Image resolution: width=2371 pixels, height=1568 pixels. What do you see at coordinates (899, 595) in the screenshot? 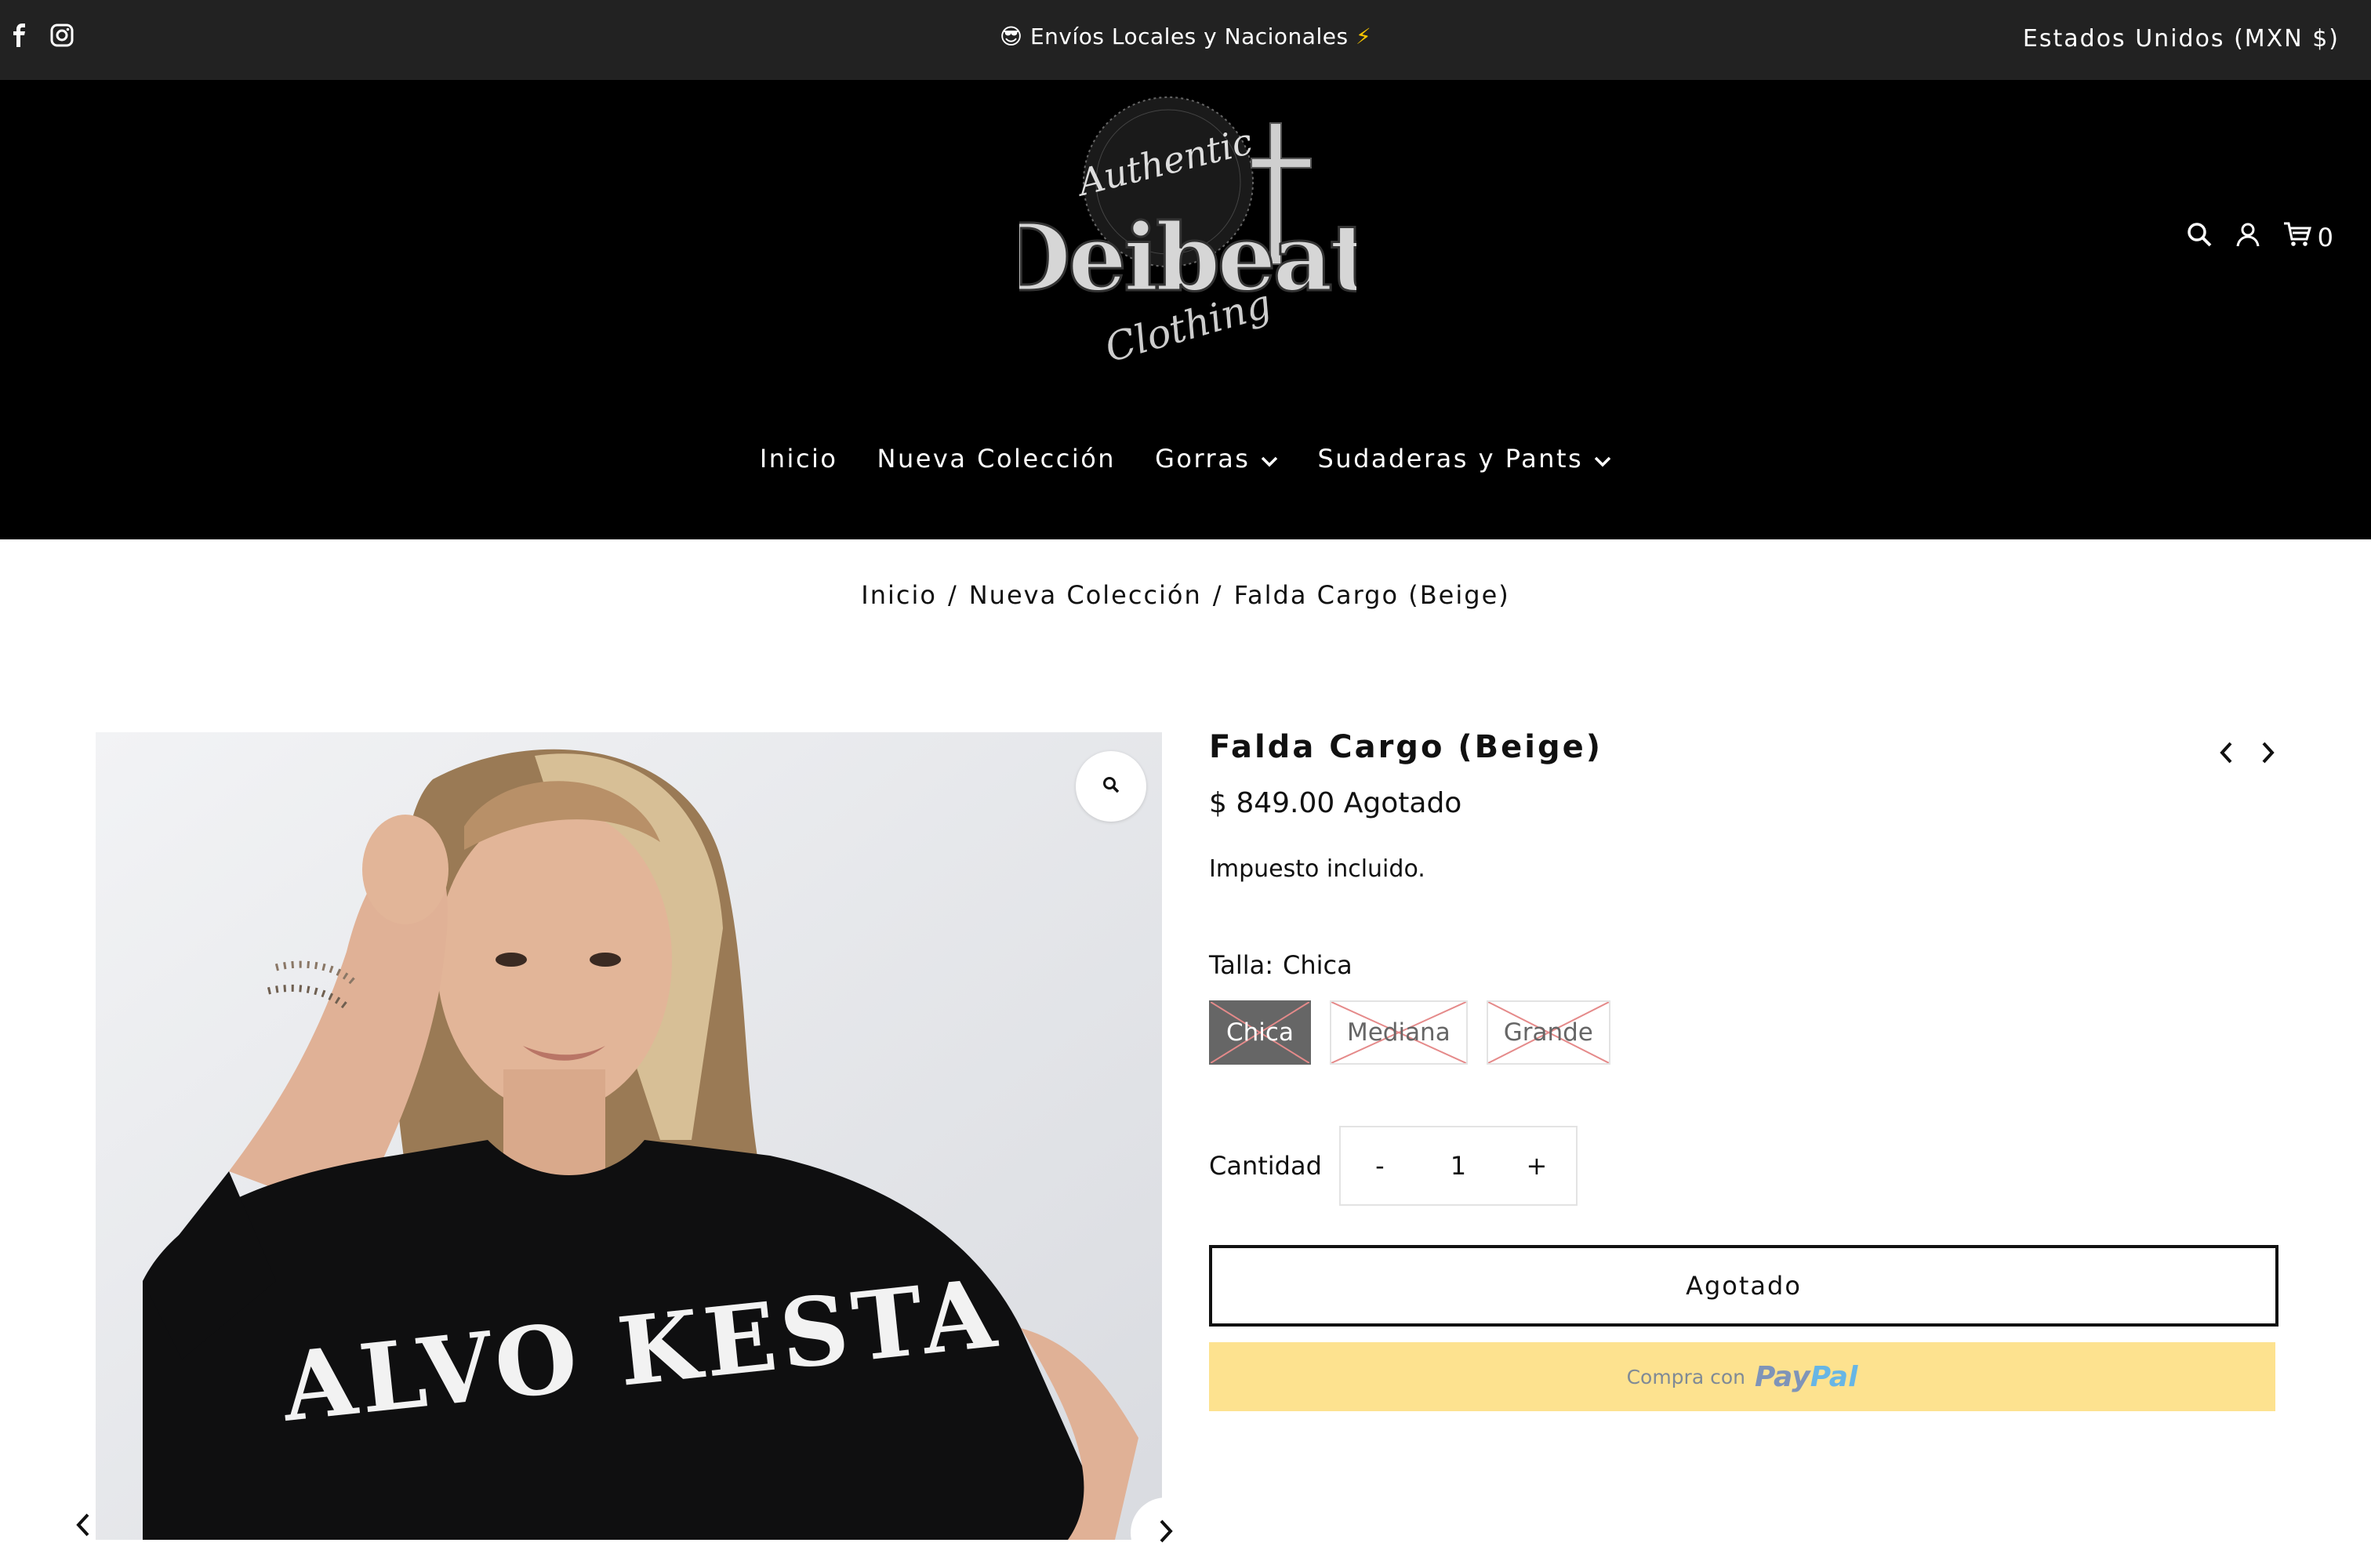
I see `breadcrumb-home: Inicio` at bounding box center [899, 595].